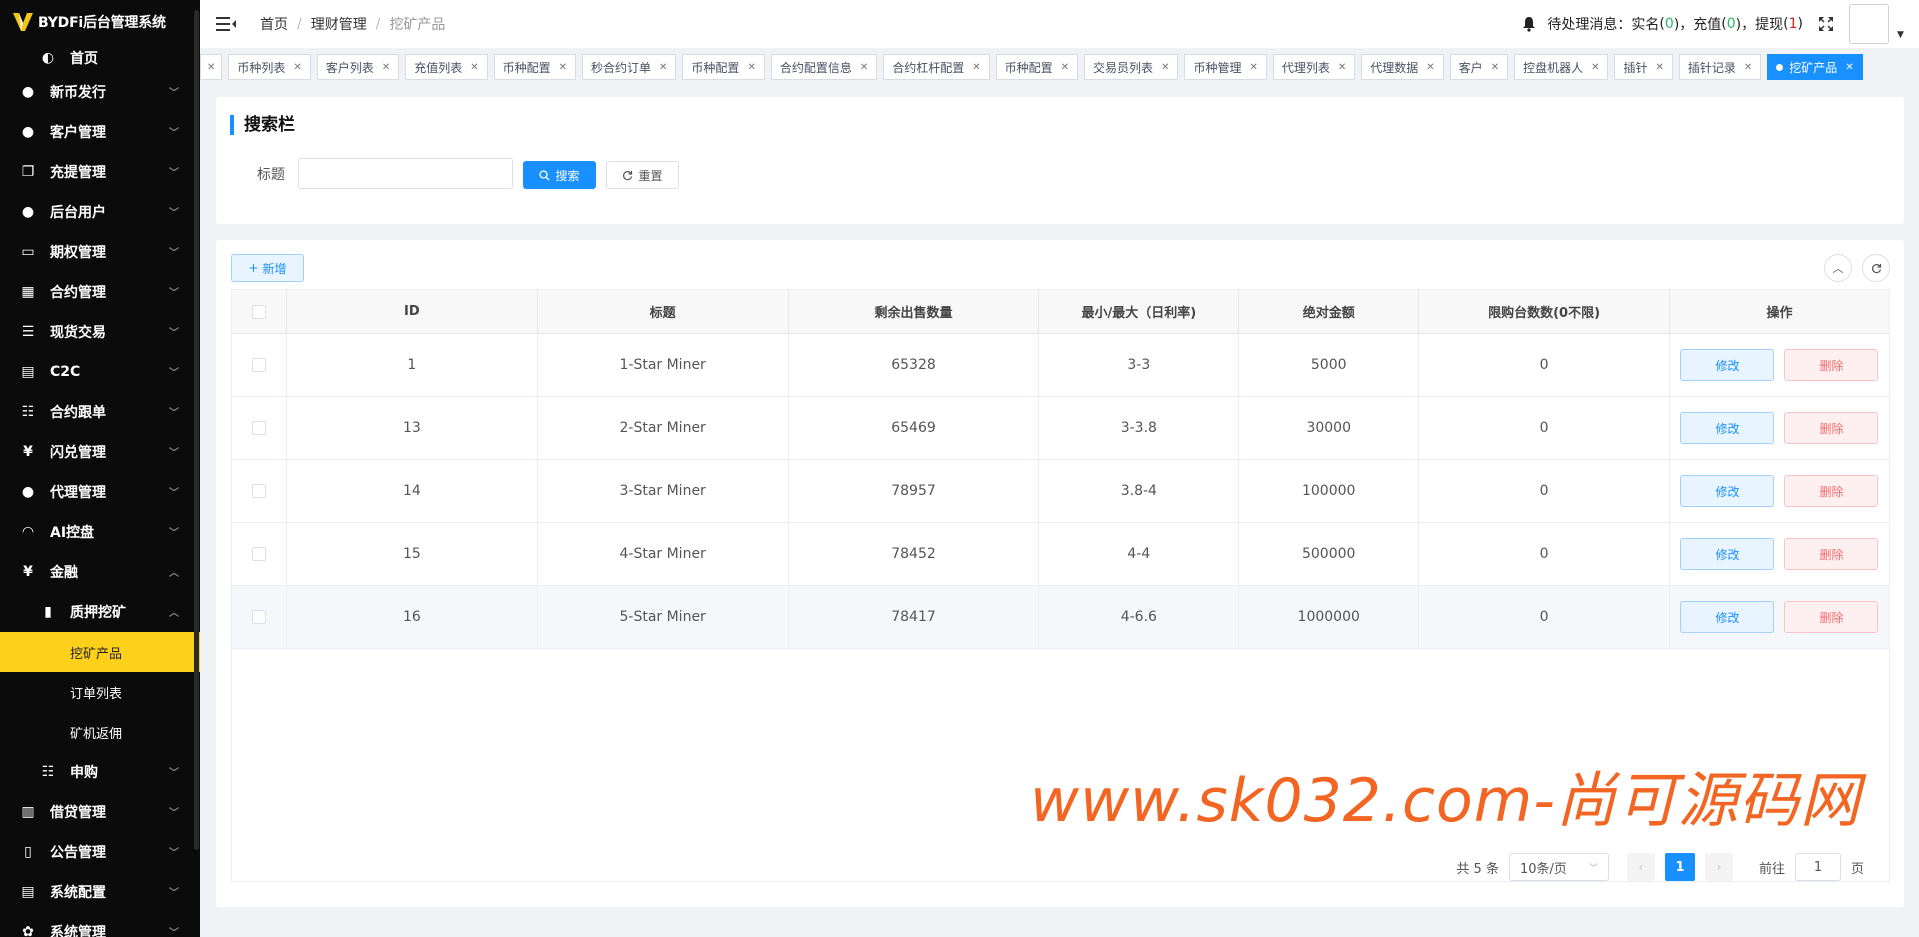  What do you see at coordinates (1838, 268) in the screenshot?
I see `toggle-search-button: ︿` at bounding box center [1838, 268].